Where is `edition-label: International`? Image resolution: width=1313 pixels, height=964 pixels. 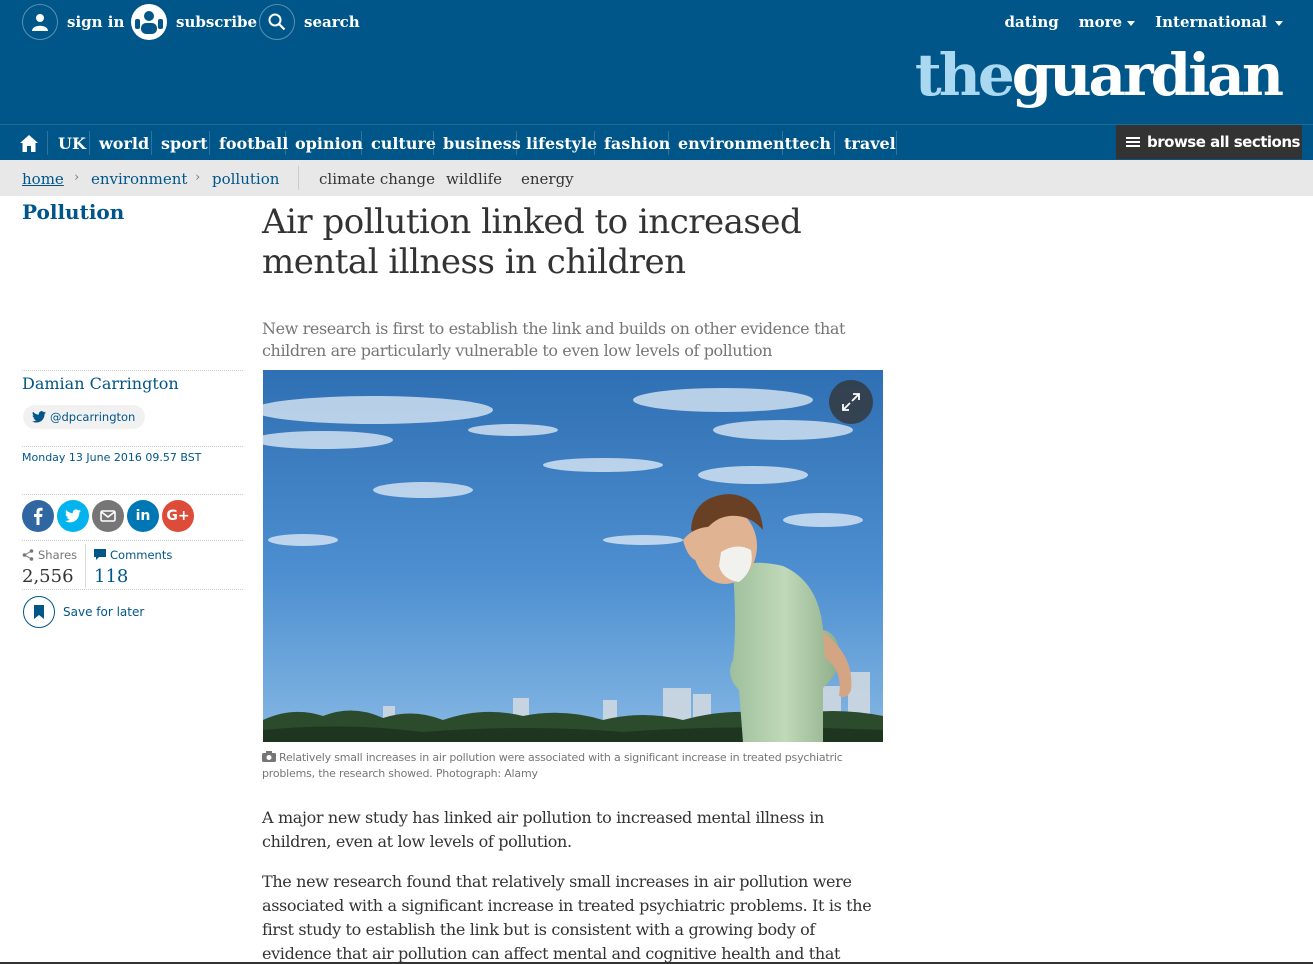
edition-label: International is located at coordinates (1211, 22).